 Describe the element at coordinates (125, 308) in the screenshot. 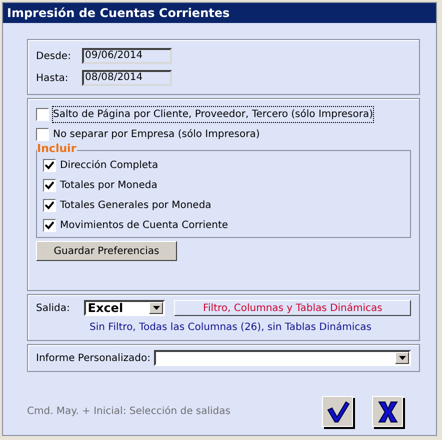

I see `output-dropdown: Excel` at that location.